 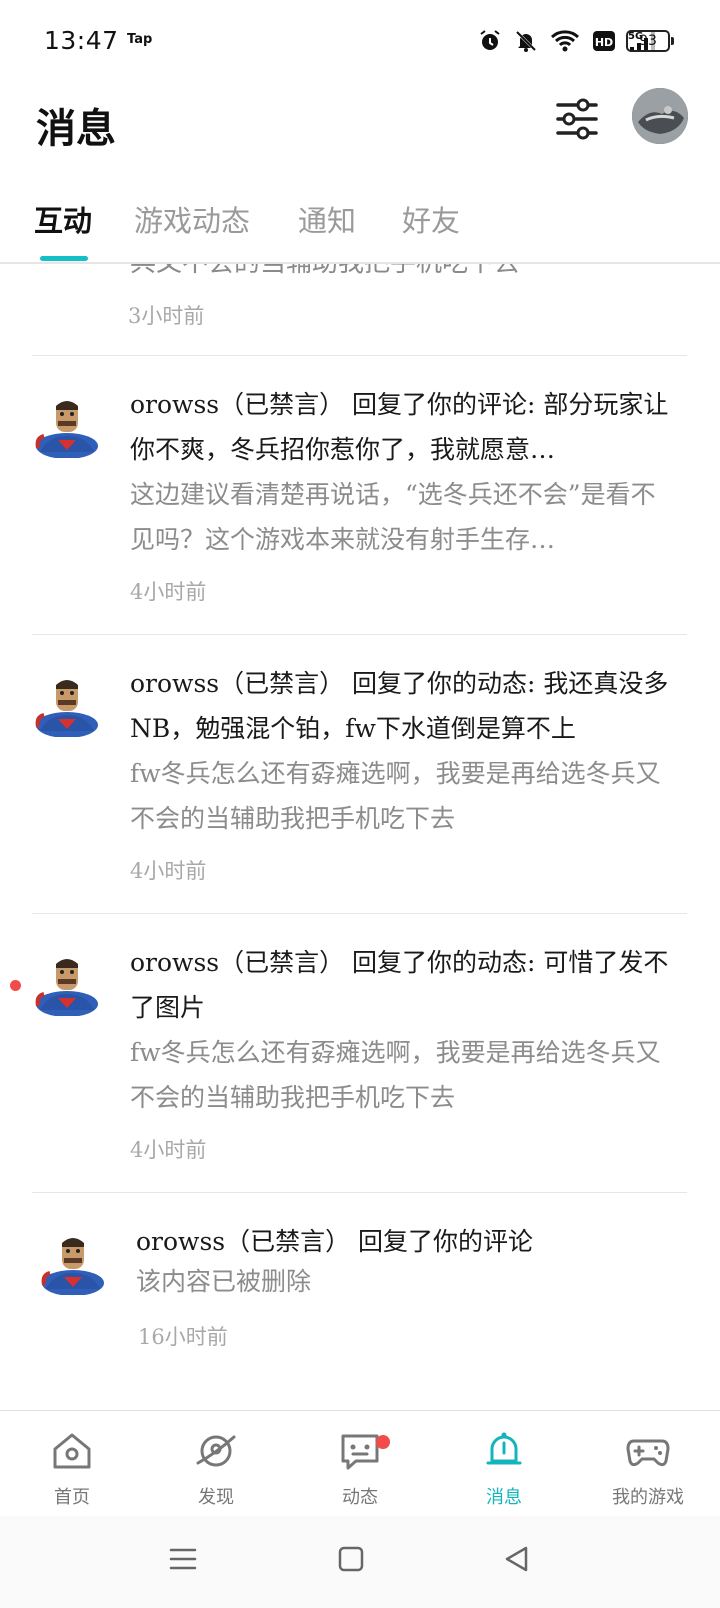 What do you see at coordinates (360, 1497) in the screenshot?
I see `nav-label: 动态` at bounding box center [360, 1497].